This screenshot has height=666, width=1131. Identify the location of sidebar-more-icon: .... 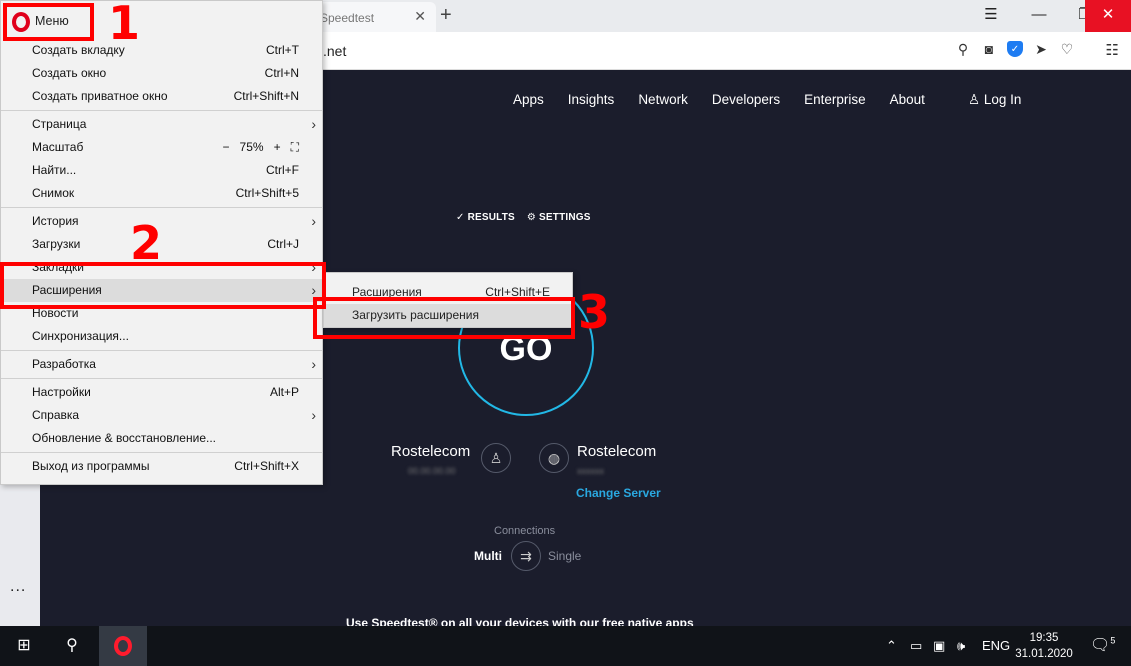
(18, 587).